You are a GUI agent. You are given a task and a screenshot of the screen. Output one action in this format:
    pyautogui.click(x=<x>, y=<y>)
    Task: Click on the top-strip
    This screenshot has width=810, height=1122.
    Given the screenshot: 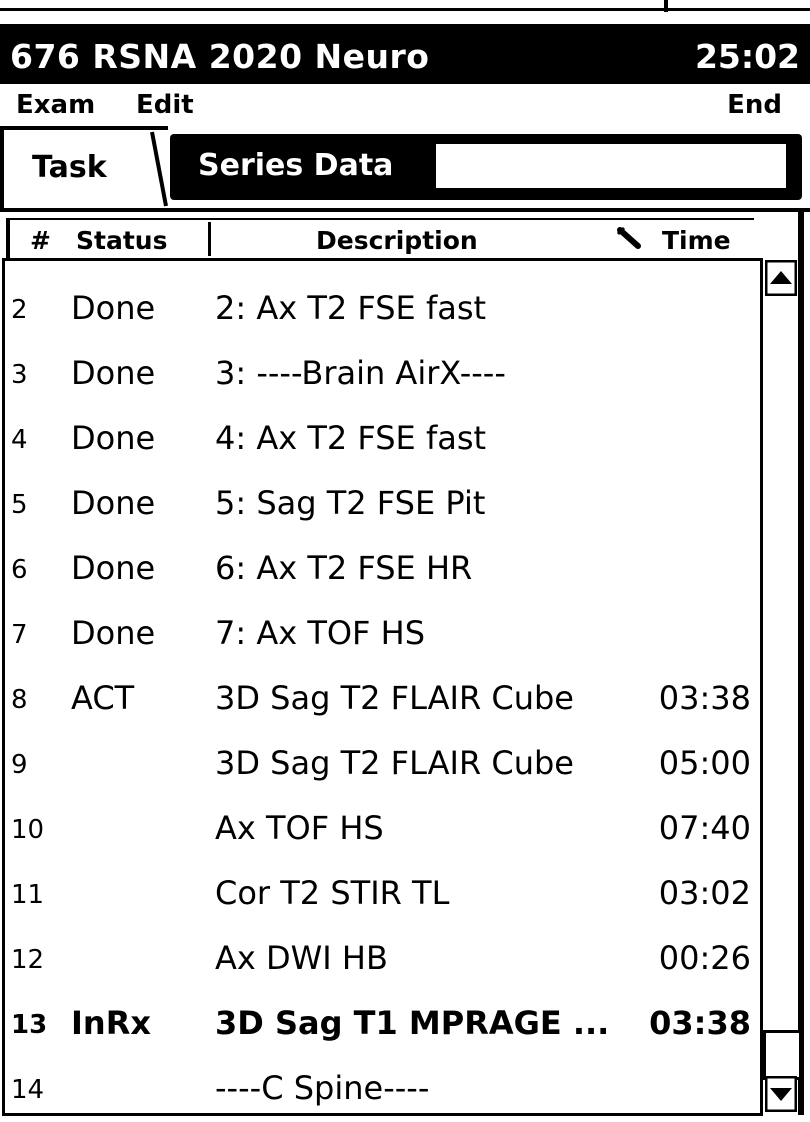 What is the action you would take?
    pyautogui.click(x=405, y=11)
    